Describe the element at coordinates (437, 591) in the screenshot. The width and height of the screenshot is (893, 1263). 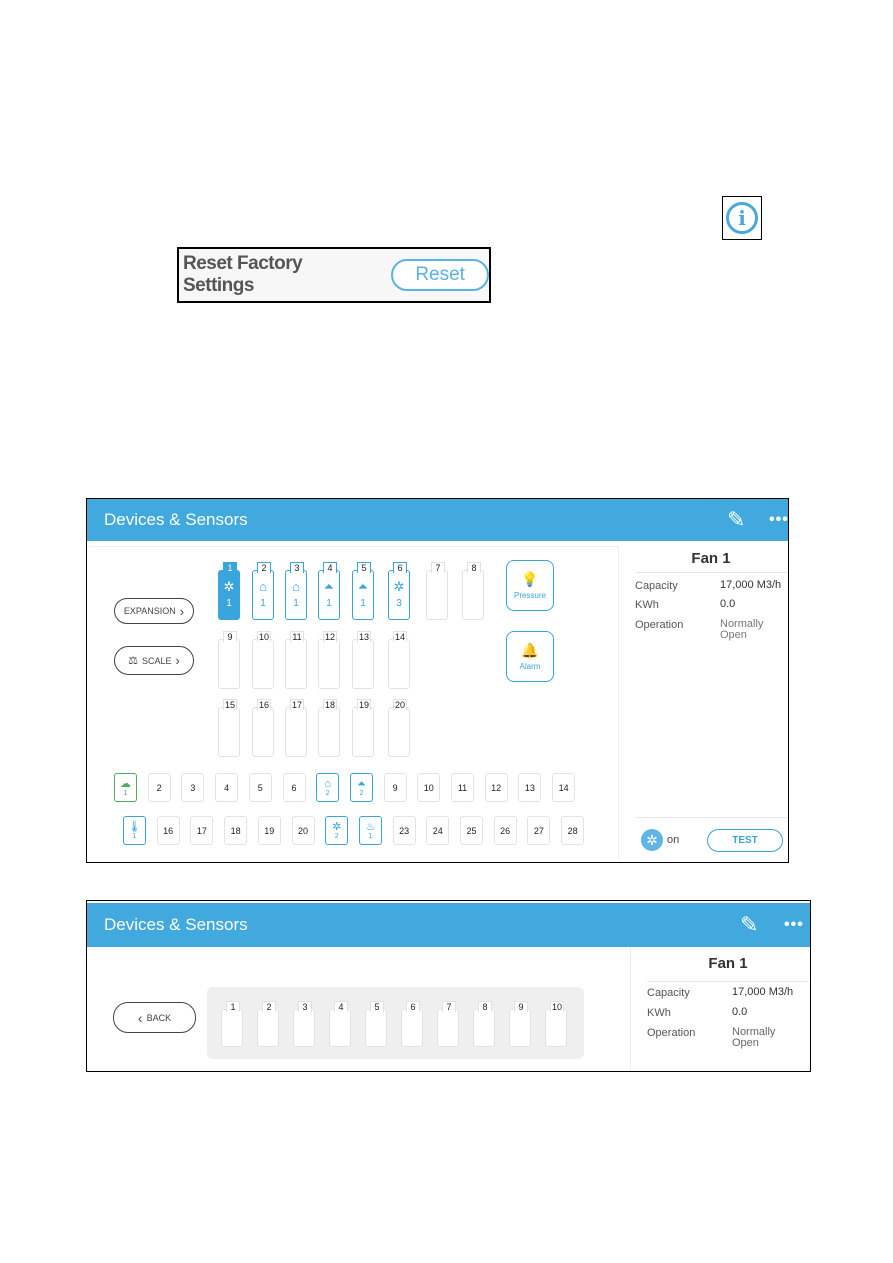
I see `relay-slot: 7` at that location.